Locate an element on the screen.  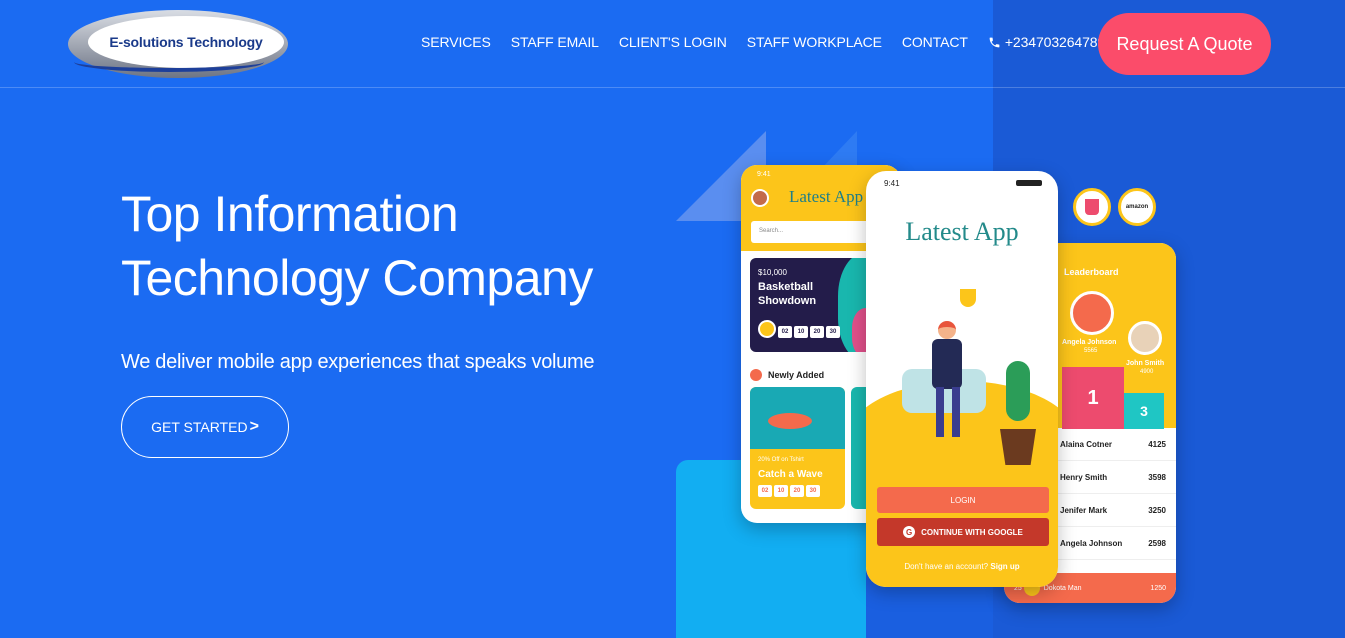
request-quote-button: Request A Quote is located at coordinates (1184, 44).